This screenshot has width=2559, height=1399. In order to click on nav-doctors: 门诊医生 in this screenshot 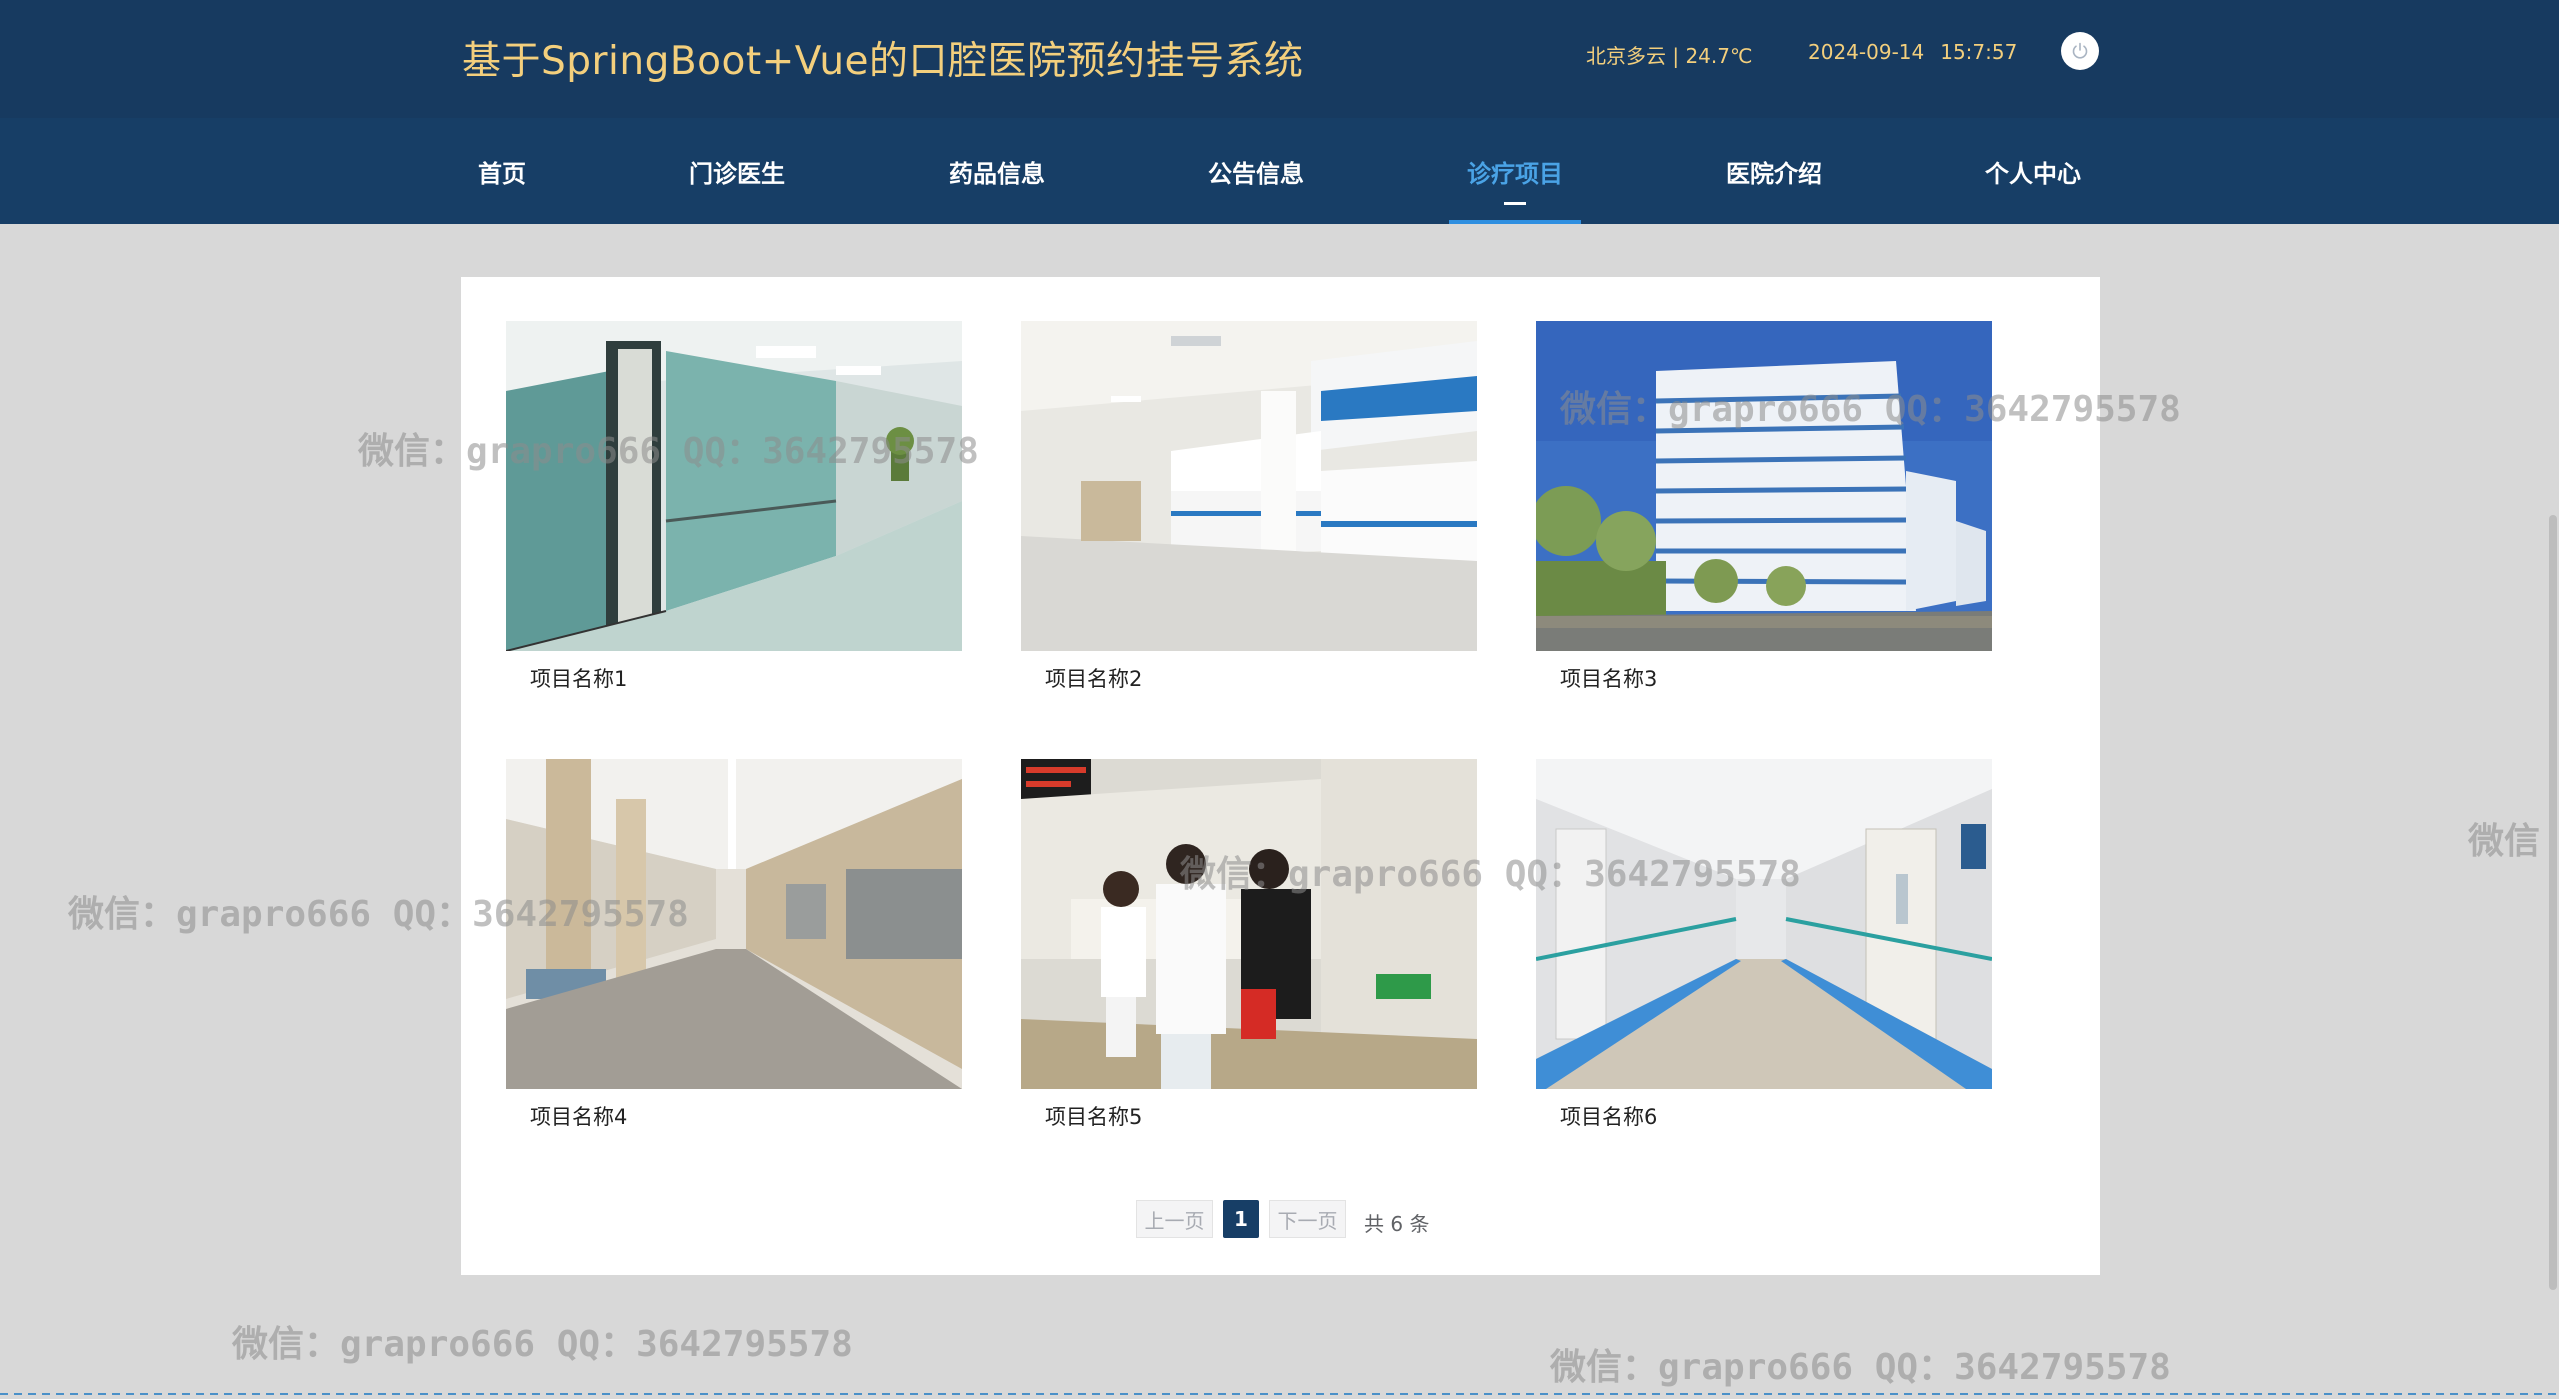, I will do `click(737, 171)`.